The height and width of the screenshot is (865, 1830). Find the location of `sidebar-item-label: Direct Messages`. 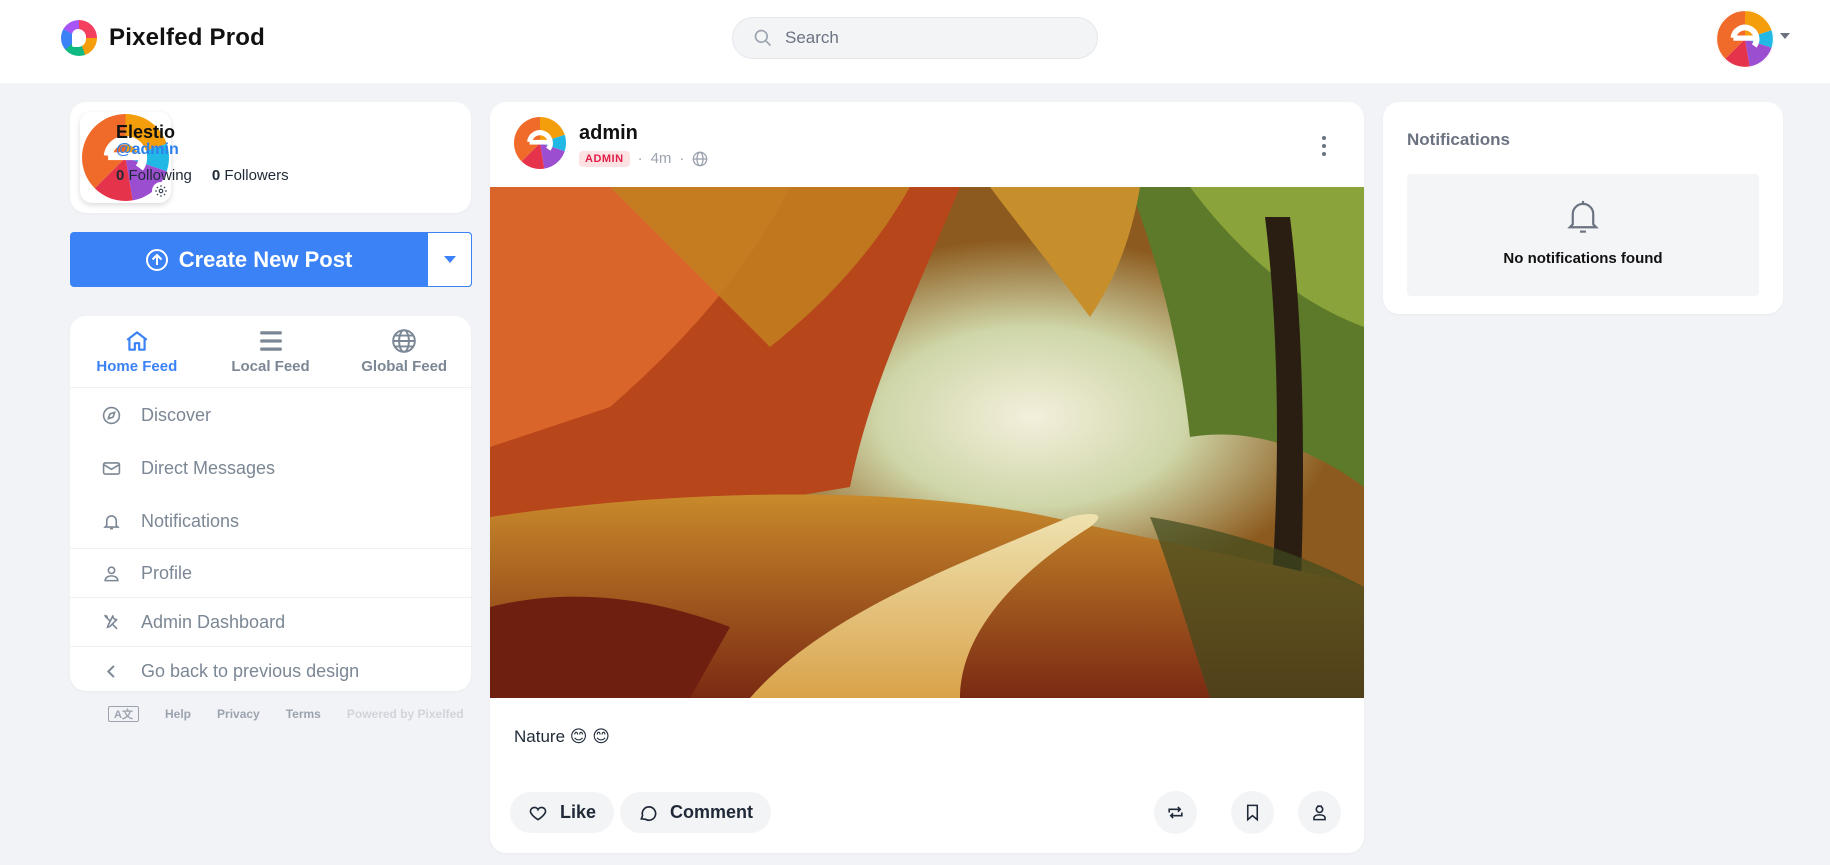

sidebar-item-label: Direct Messages is located at coordinates (208, 468).